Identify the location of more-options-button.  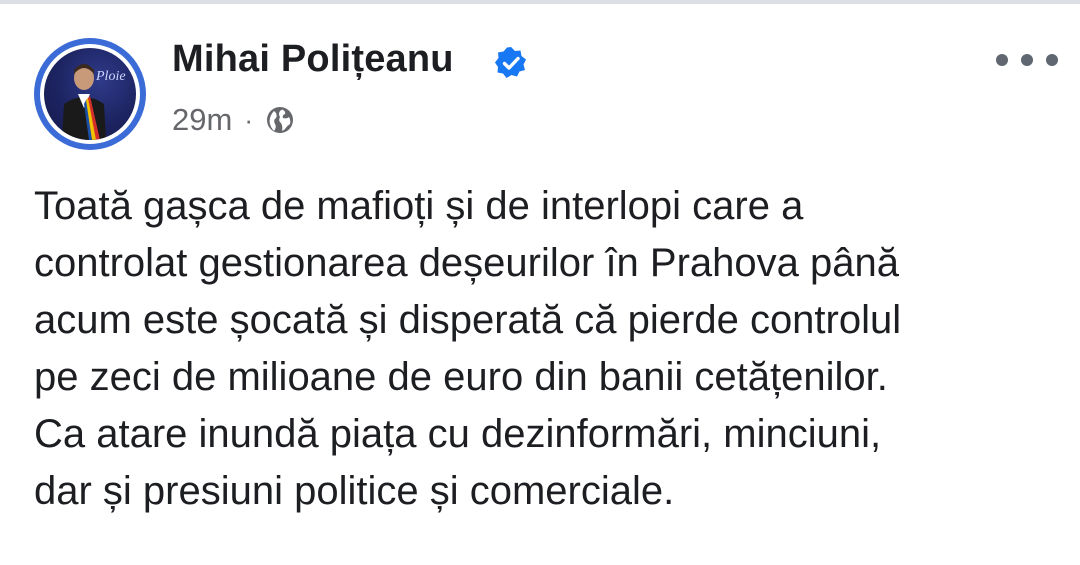
(1027, 60).